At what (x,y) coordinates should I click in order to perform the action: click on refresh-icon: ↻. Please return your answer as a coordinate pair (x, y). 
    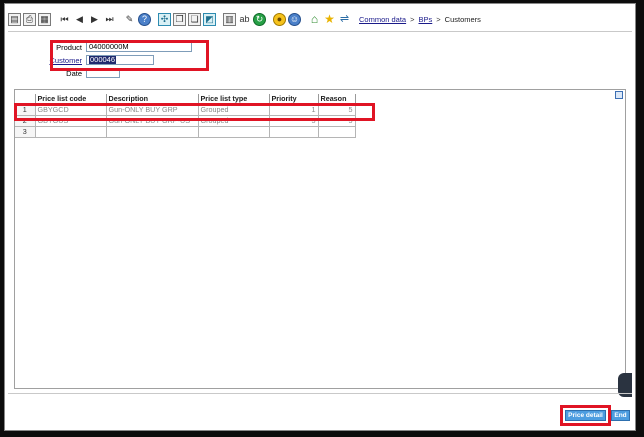
    Looking at the image, I should click on (259, 19).